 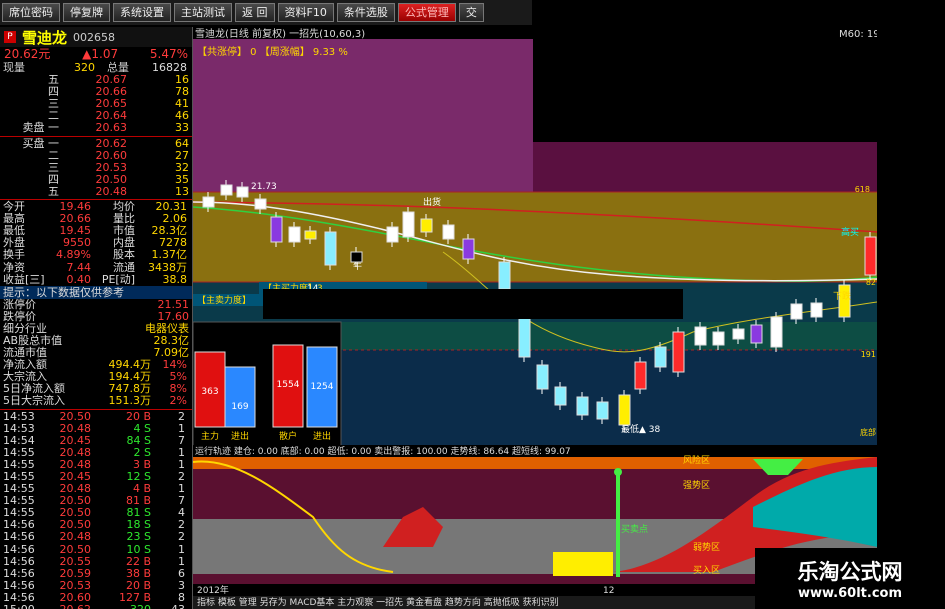 I want to click on zhuli-tag2: 【主卖力度】, so click(x=224, y=300).